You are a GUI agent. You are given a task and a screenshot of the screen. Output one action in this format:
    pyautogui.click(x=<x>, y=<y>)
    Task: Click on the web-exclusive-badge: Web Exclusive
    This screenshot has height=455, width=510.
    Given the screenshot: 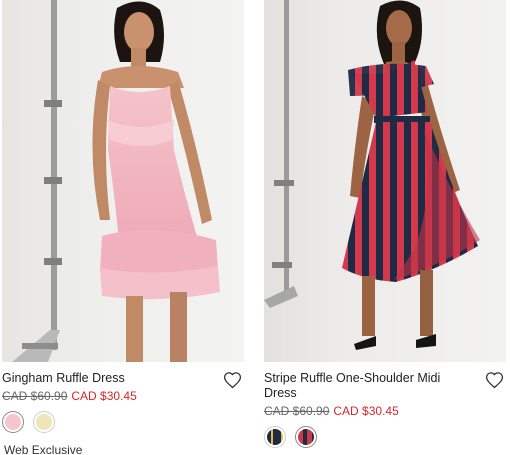 What is the action you would take?
    pyautogui.click(x=43, y=449)
    